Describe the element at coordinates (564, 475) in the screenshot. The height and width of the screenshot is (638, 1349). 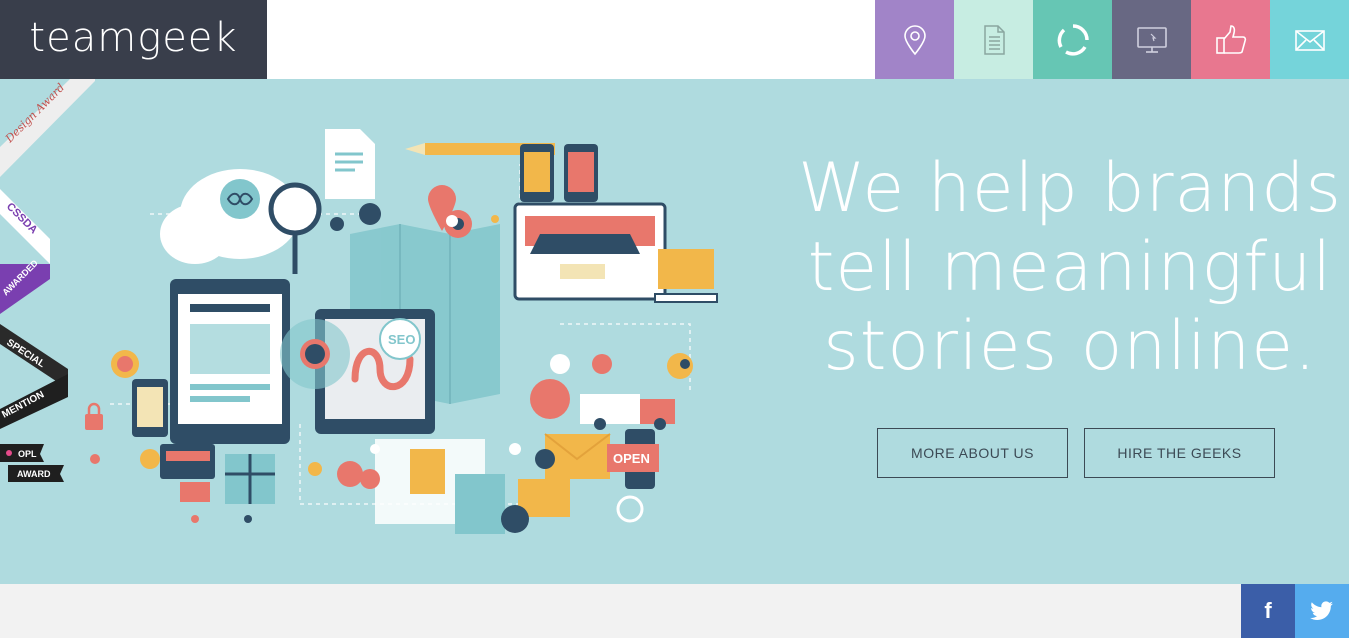
I see `envelope-graphic` at that location.